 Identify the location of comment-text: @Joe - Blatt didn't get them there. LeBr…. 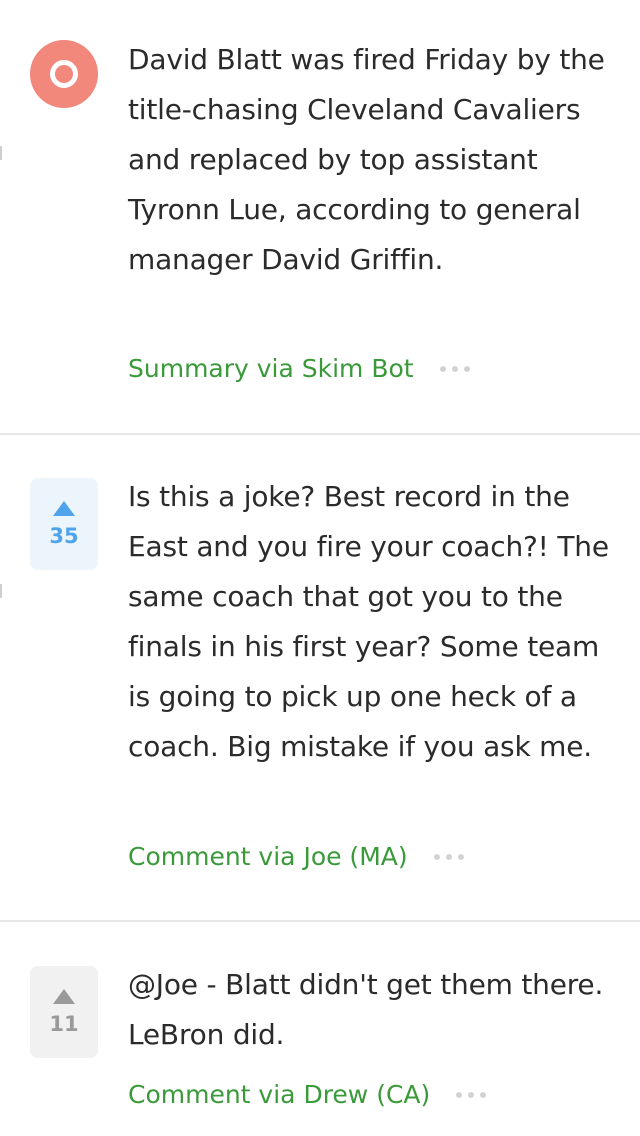
(366, 1009).